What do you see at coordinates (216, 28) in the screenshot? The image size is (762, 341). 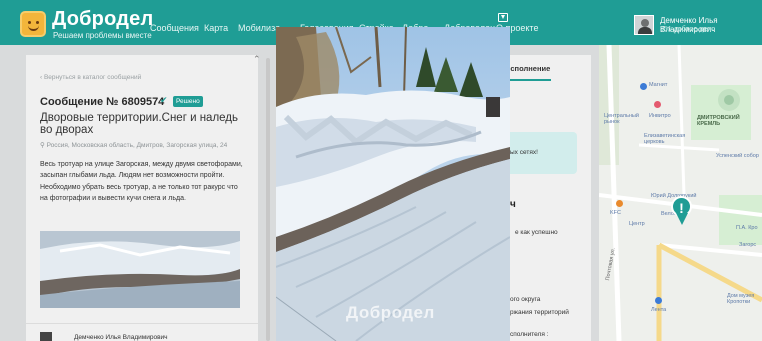 I see `nav-item-map: Карта` at bounding box center [216, 28].